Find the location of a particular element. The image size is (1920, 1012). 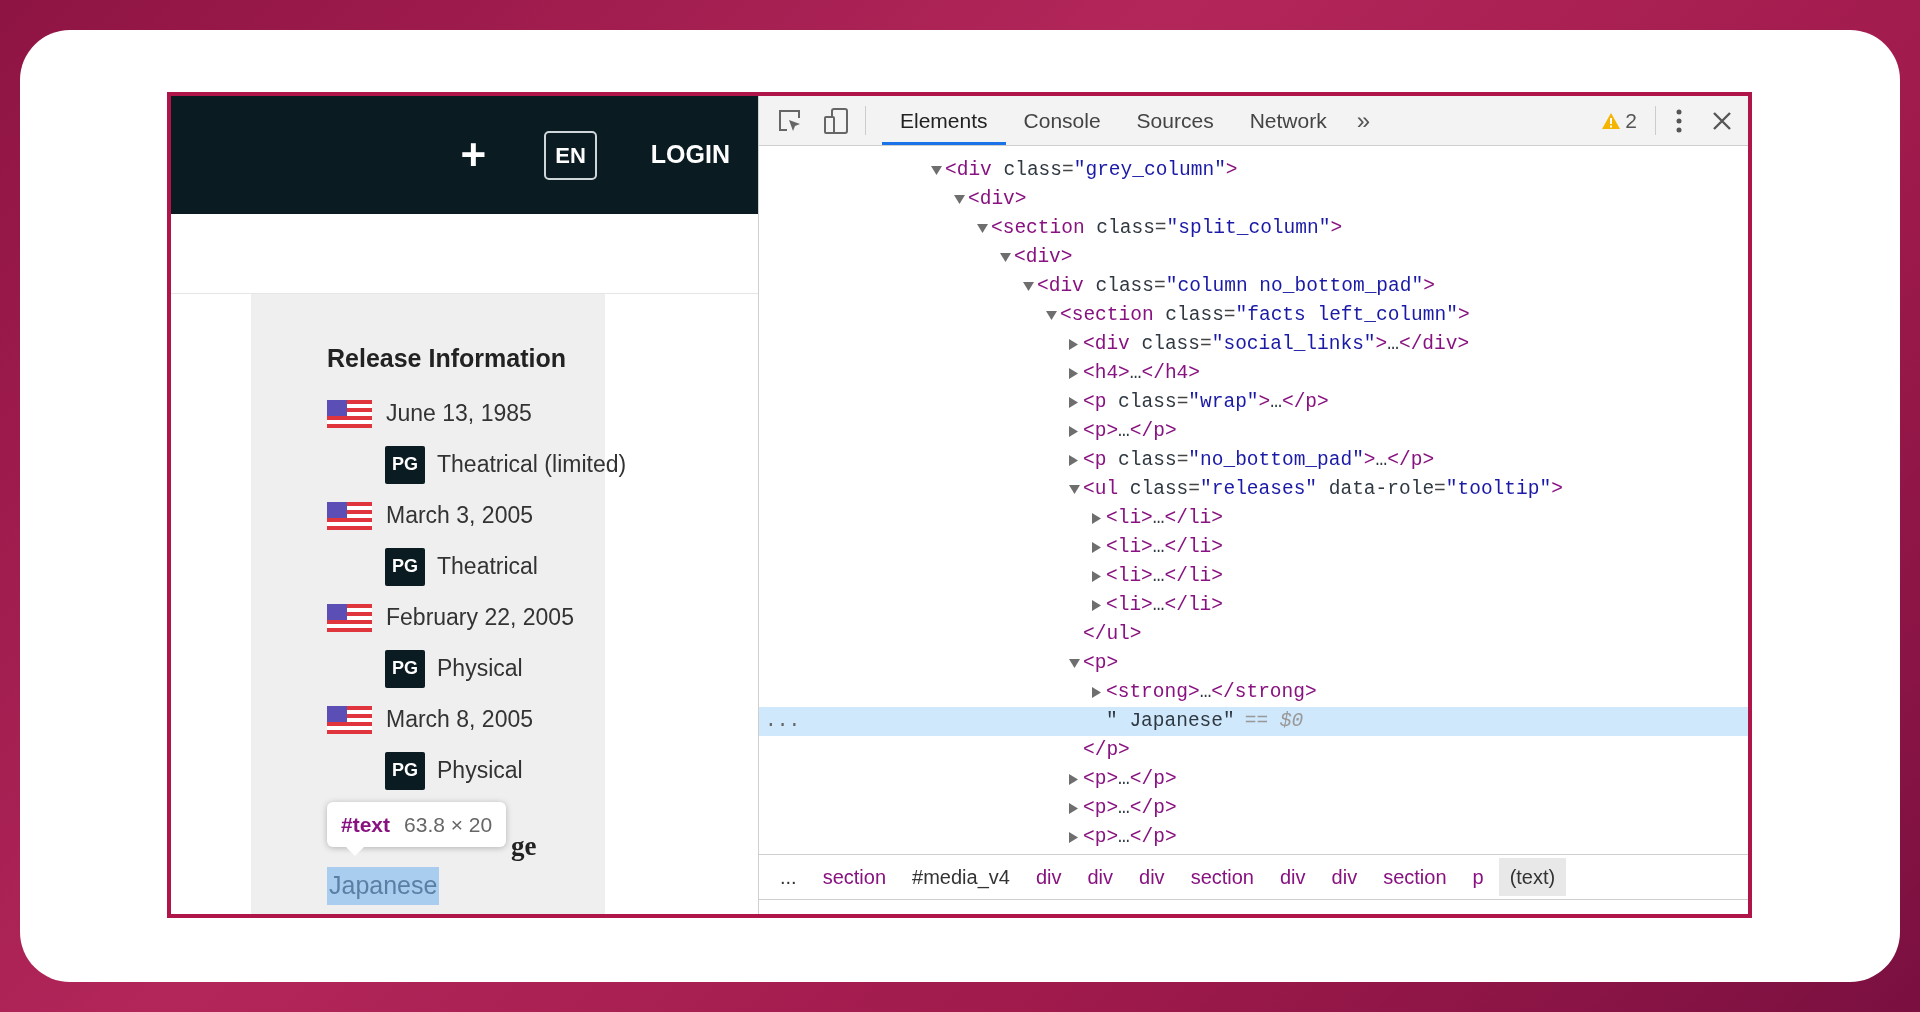

device-toggle-icon is located at coordinates (836, 120).